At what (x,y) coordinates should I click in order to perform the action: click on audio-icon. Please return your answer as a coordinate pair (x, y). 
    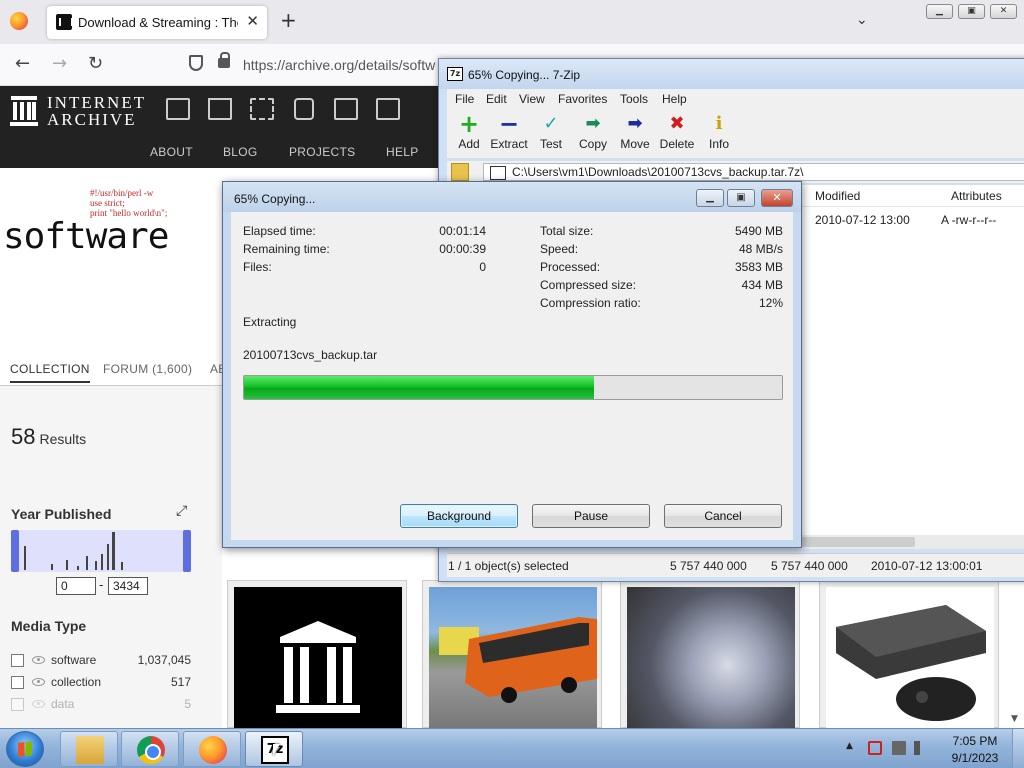
    Looking at the image, I should click on (304, 109).